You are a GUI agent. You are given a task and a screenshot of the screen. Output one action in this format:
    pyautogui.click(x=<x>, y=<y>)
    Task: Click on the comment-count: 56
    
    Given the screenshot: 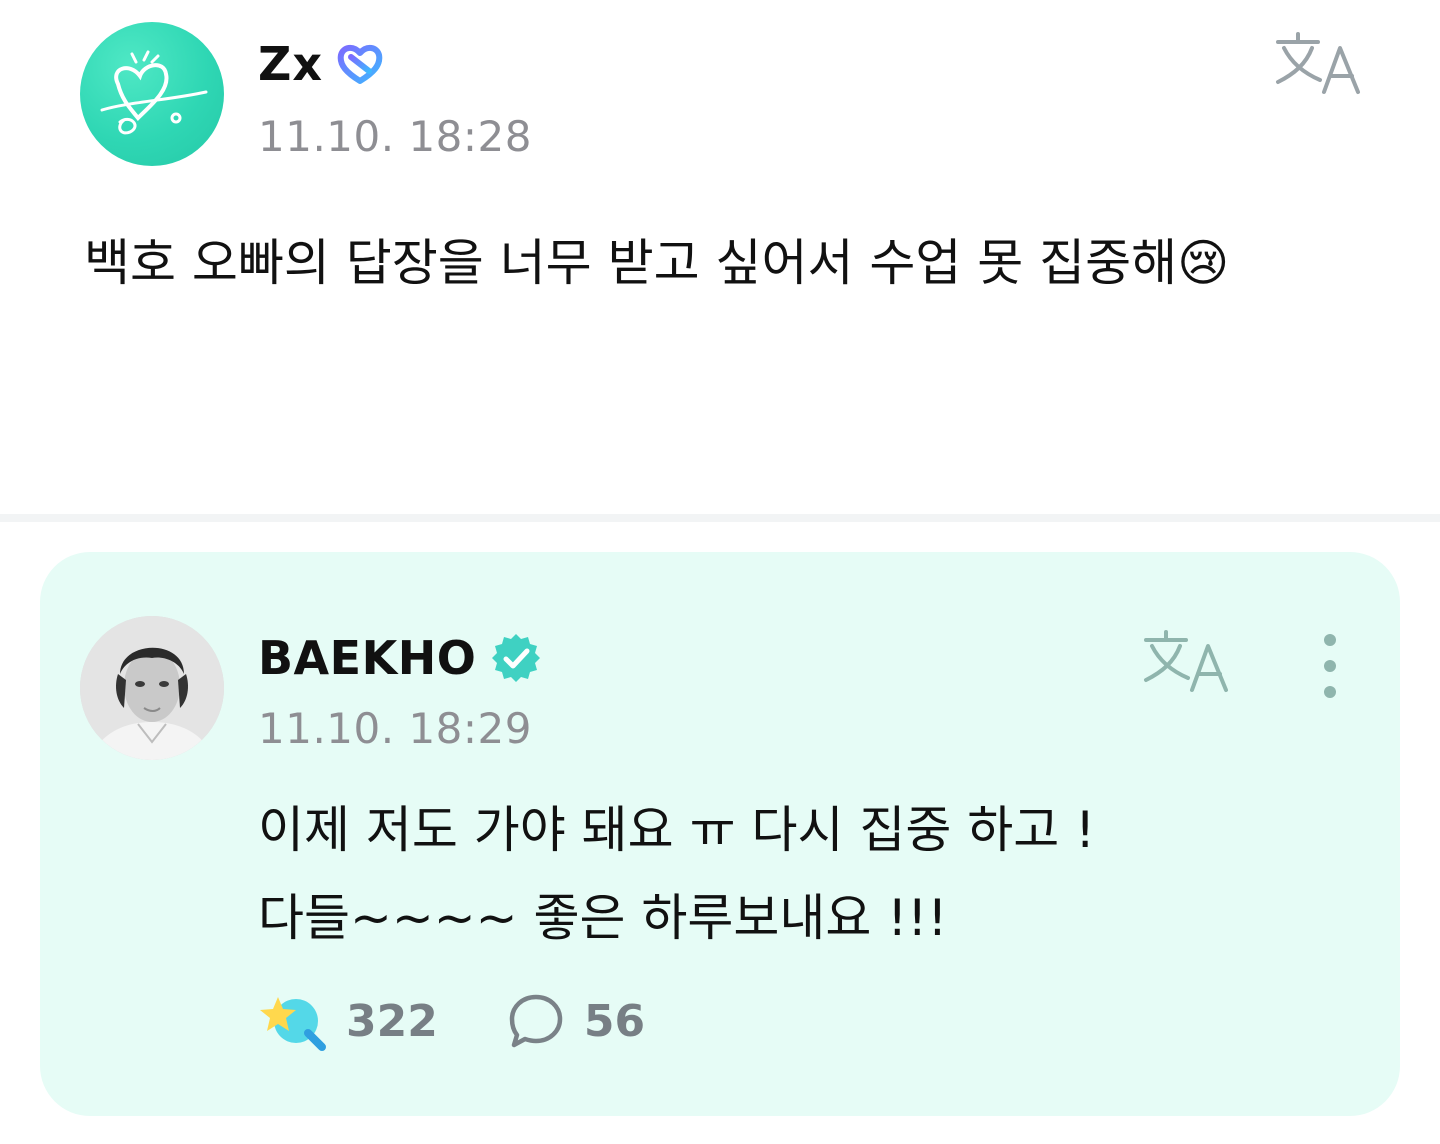 What is the action you would take?
    pyautogui.click(x=614, y=1021)
    